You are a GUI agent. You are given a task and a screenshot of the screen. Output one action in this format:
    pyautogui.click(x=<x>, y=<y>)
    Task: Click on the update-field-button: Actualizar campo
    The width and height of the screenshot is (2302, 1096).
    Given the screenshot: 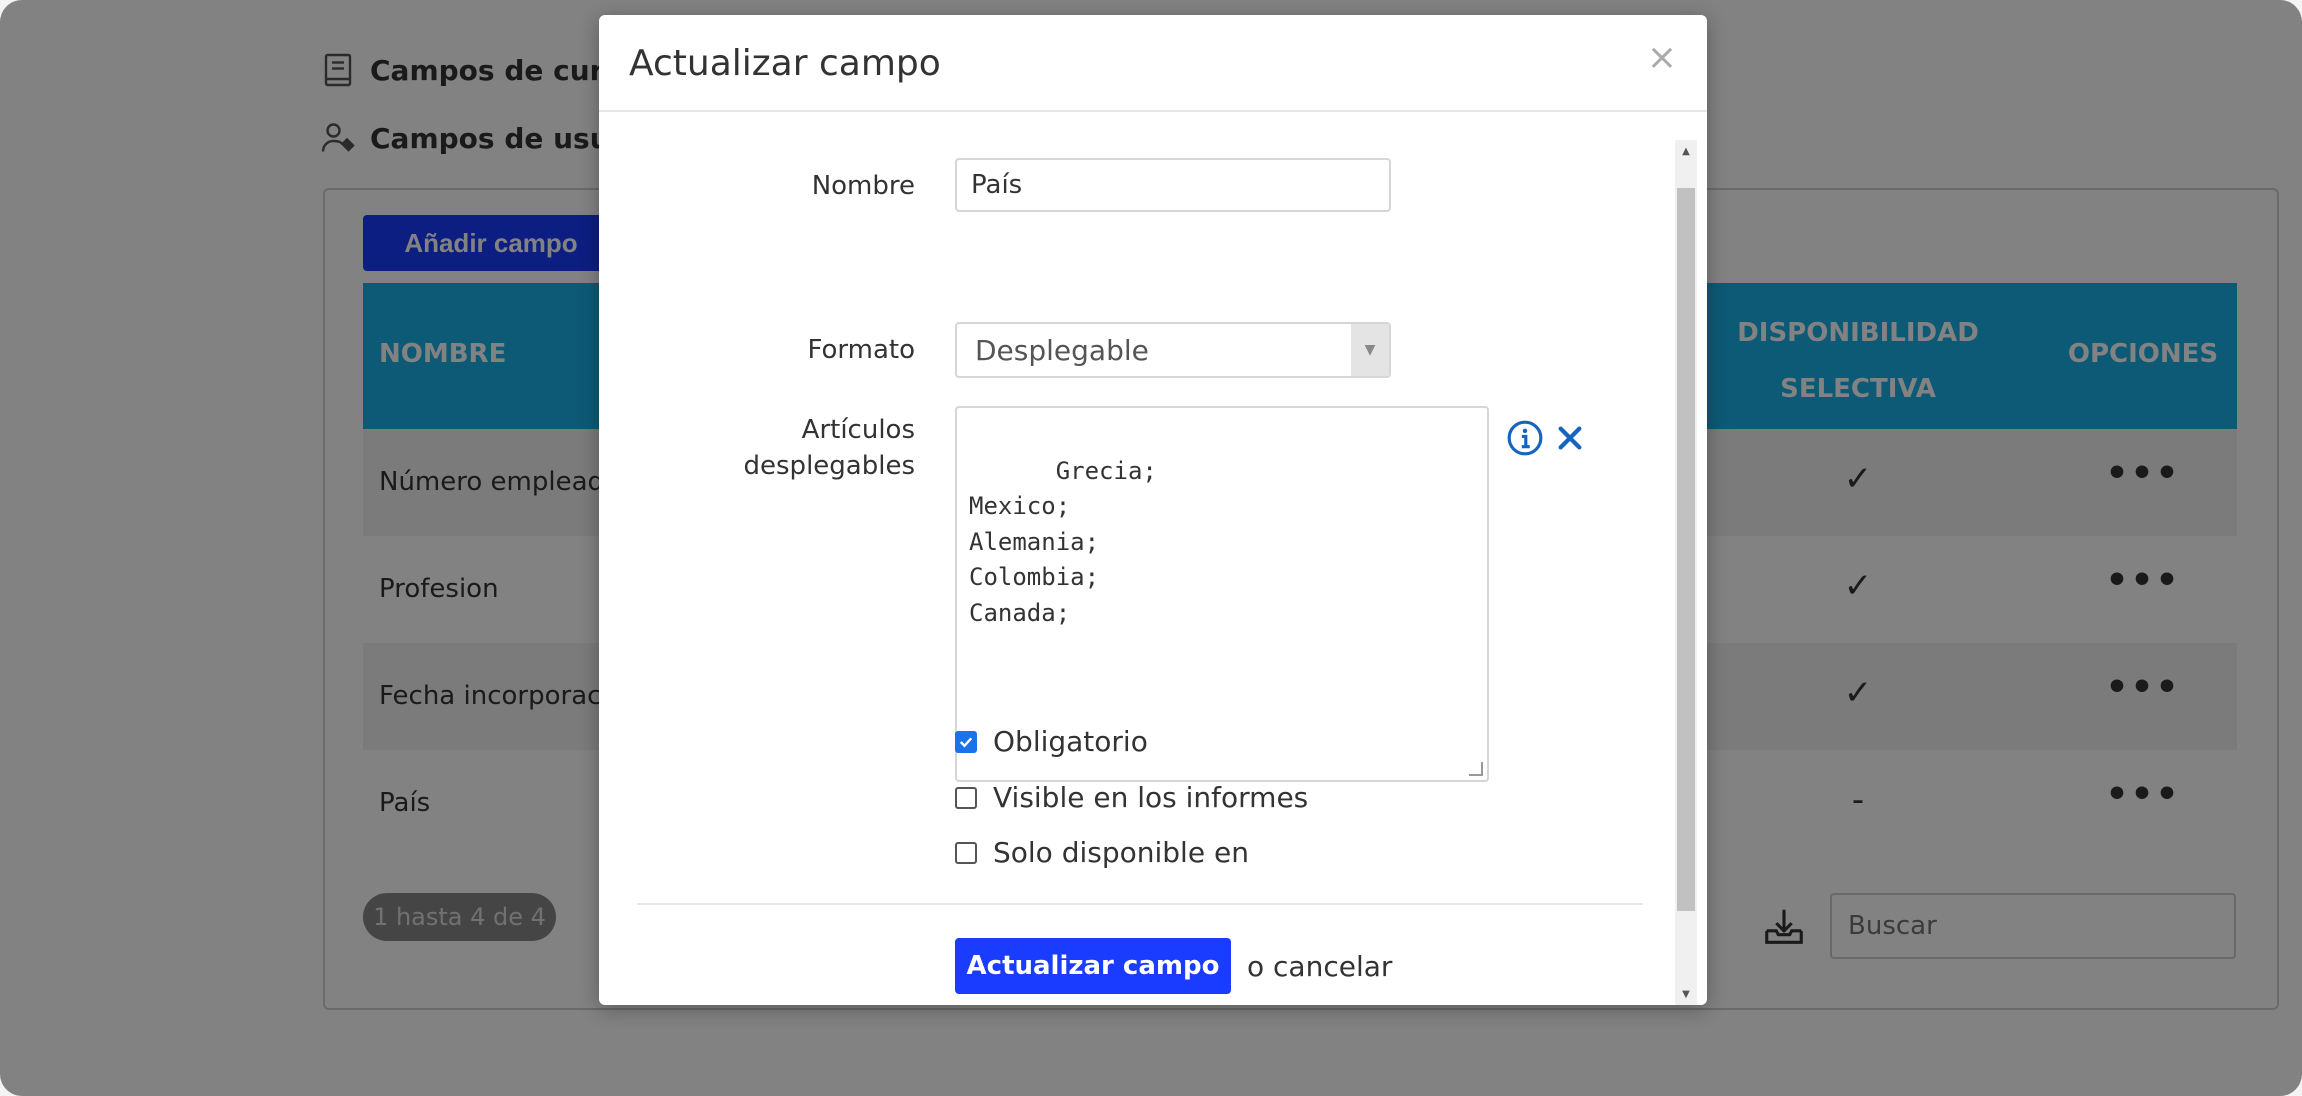 What is the action you would take?
    pyautogui.click(x=1093, y=966)
    